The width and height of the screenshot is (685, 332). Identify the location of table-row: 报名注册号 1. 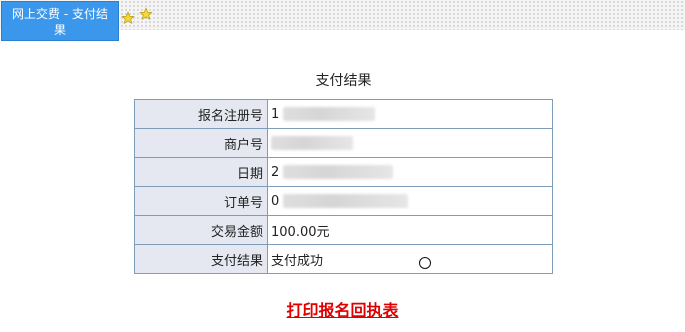
(343, 114).